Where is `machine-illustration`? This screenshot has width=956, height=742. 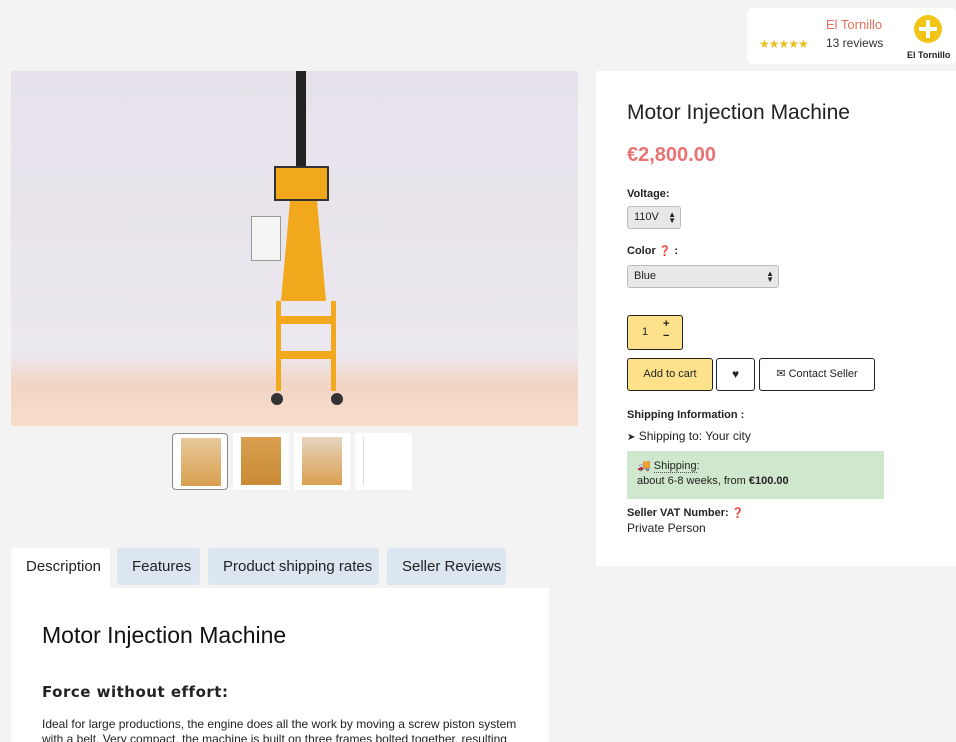
machine-illustration is located at coordinates (301, 246).